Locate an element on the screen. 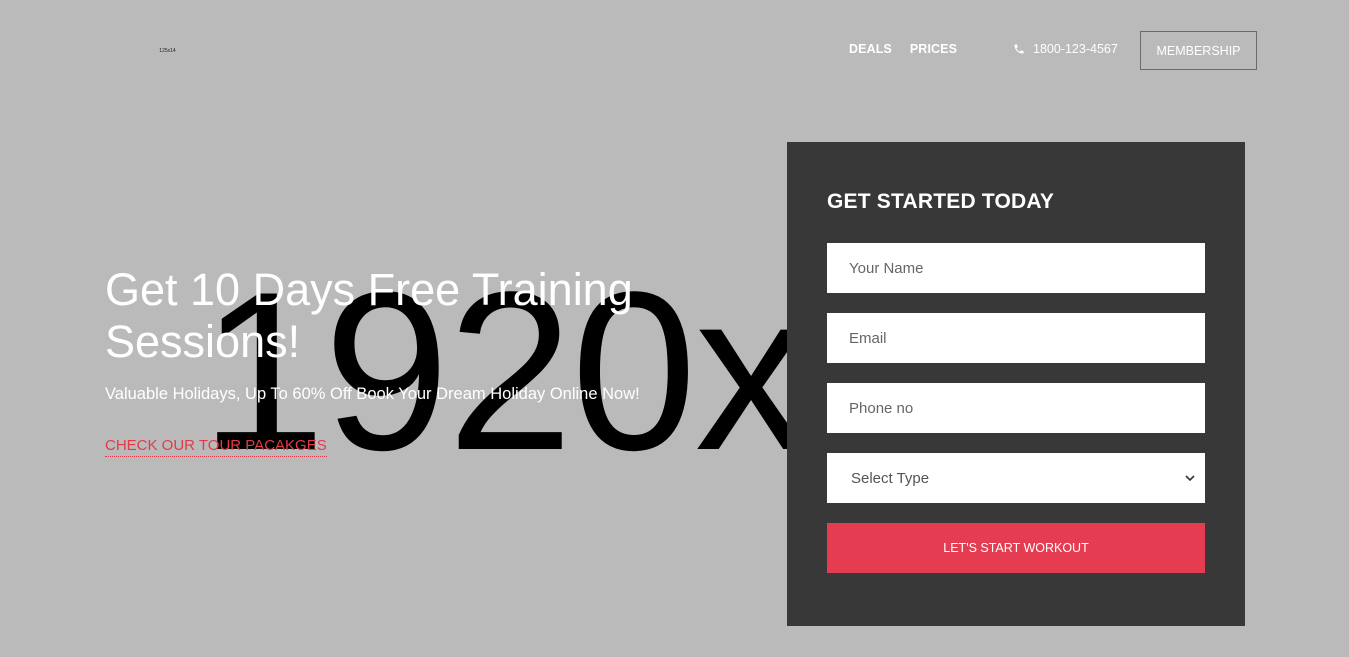 Image resolution: width=1349 pixels, height=657 pixels. start-workout-button: LET'S START WORKOUT is located at coordinates (1016, 548).